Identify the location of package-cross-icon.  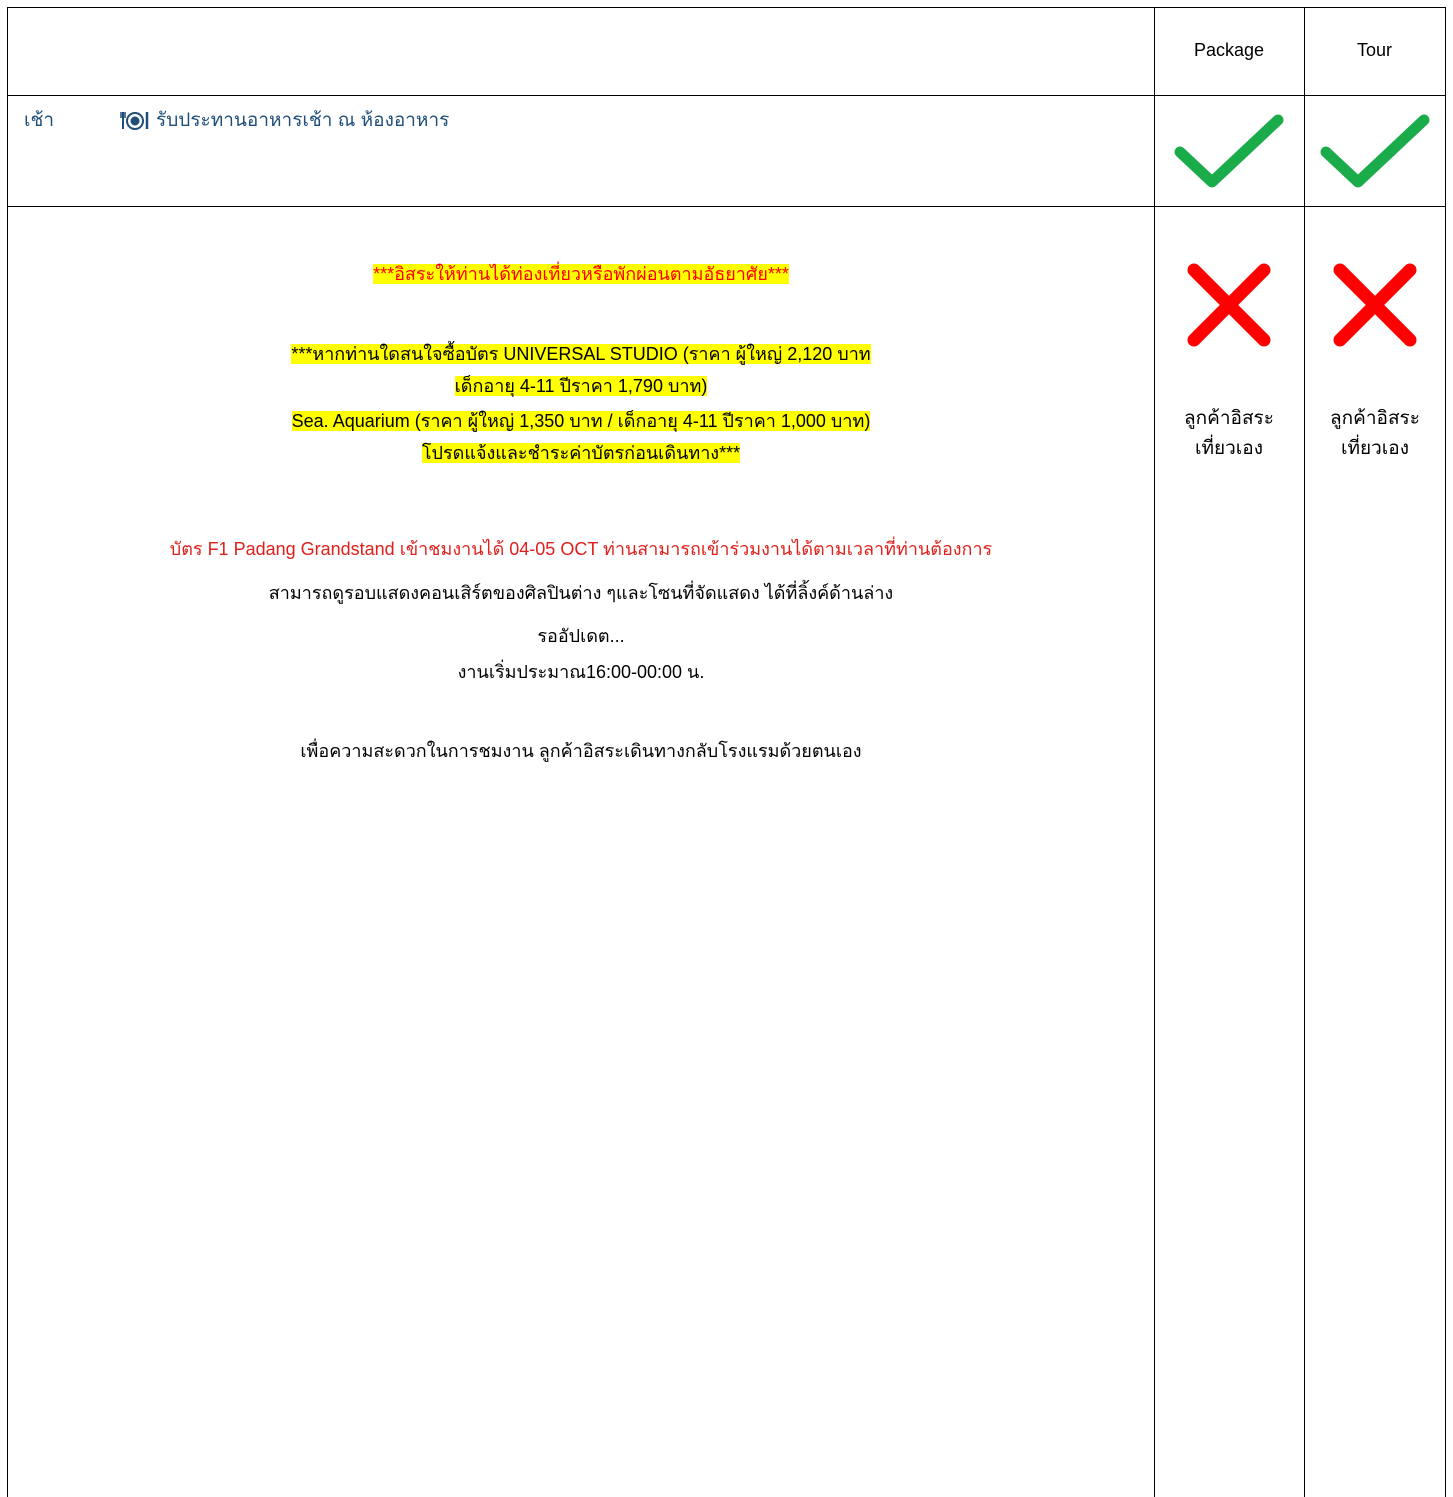
(1229, 305).